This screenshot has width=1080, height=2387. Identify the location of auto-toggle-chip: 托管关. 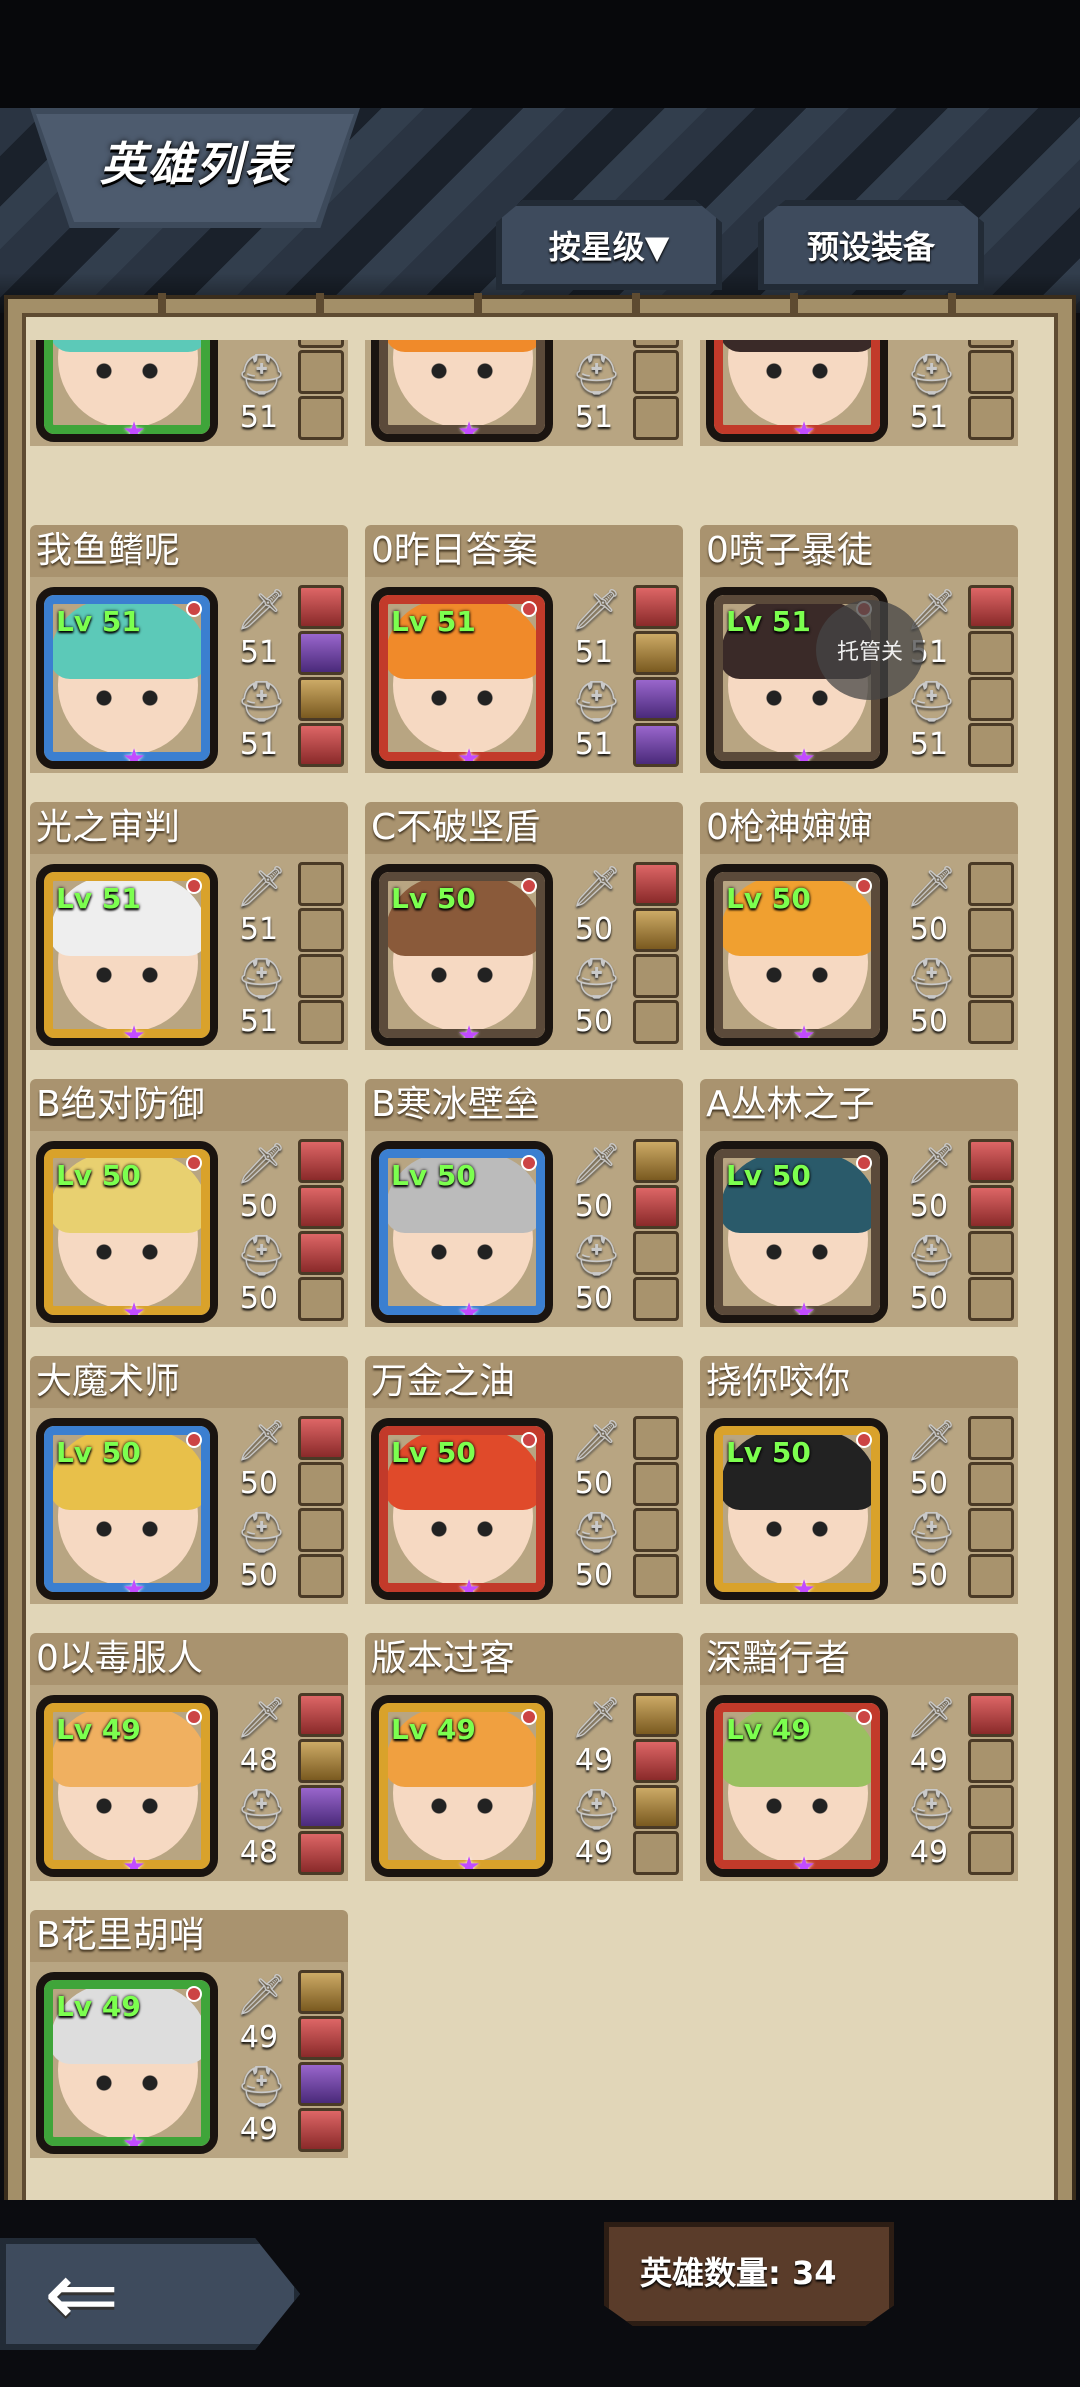
(870, 650).